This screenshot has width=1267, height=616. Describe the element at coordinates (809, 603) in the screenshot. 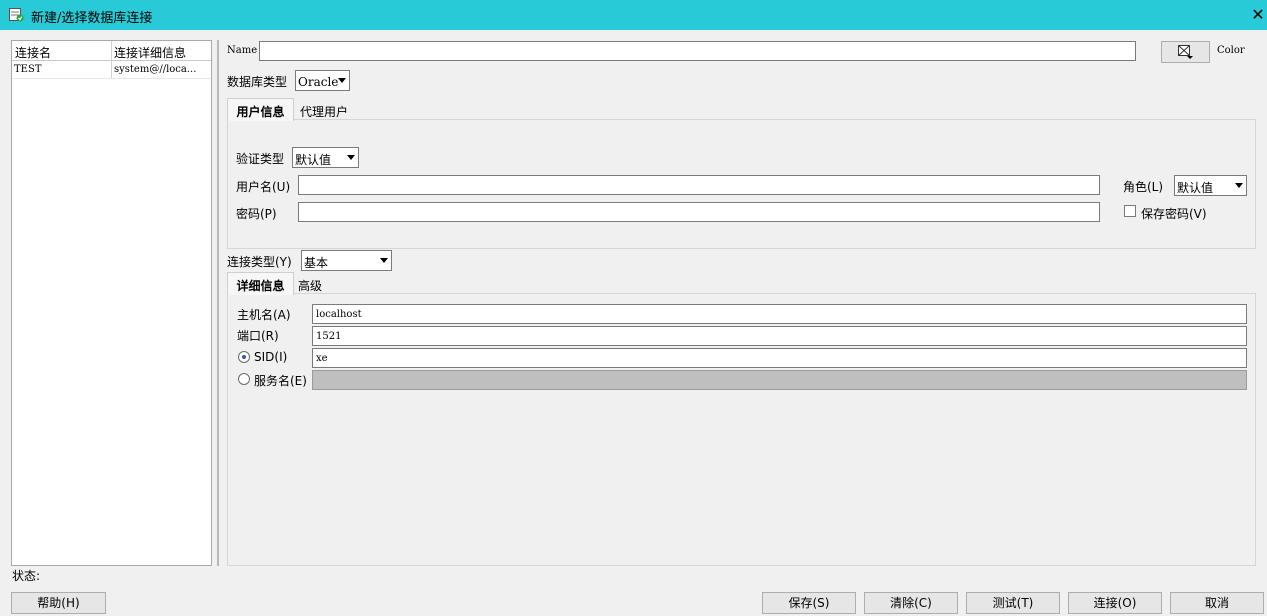

I see `save-button: 保存(S)` at that location.